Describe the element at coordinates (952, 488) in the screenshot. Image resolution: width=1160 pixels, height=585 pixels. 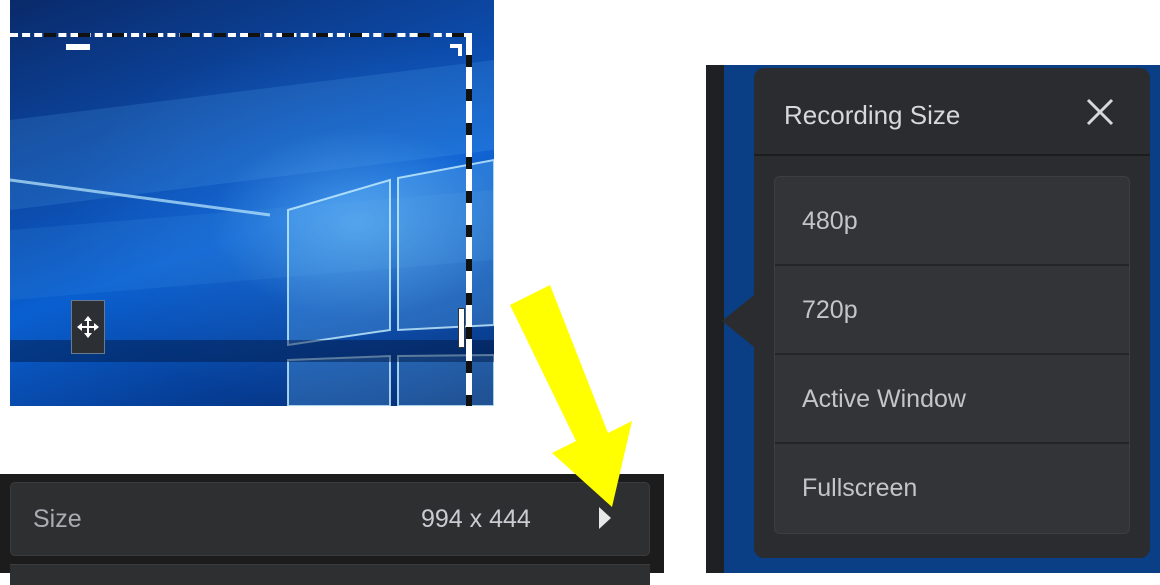
I see `option-fullscreen: Fullscreen` at that location.